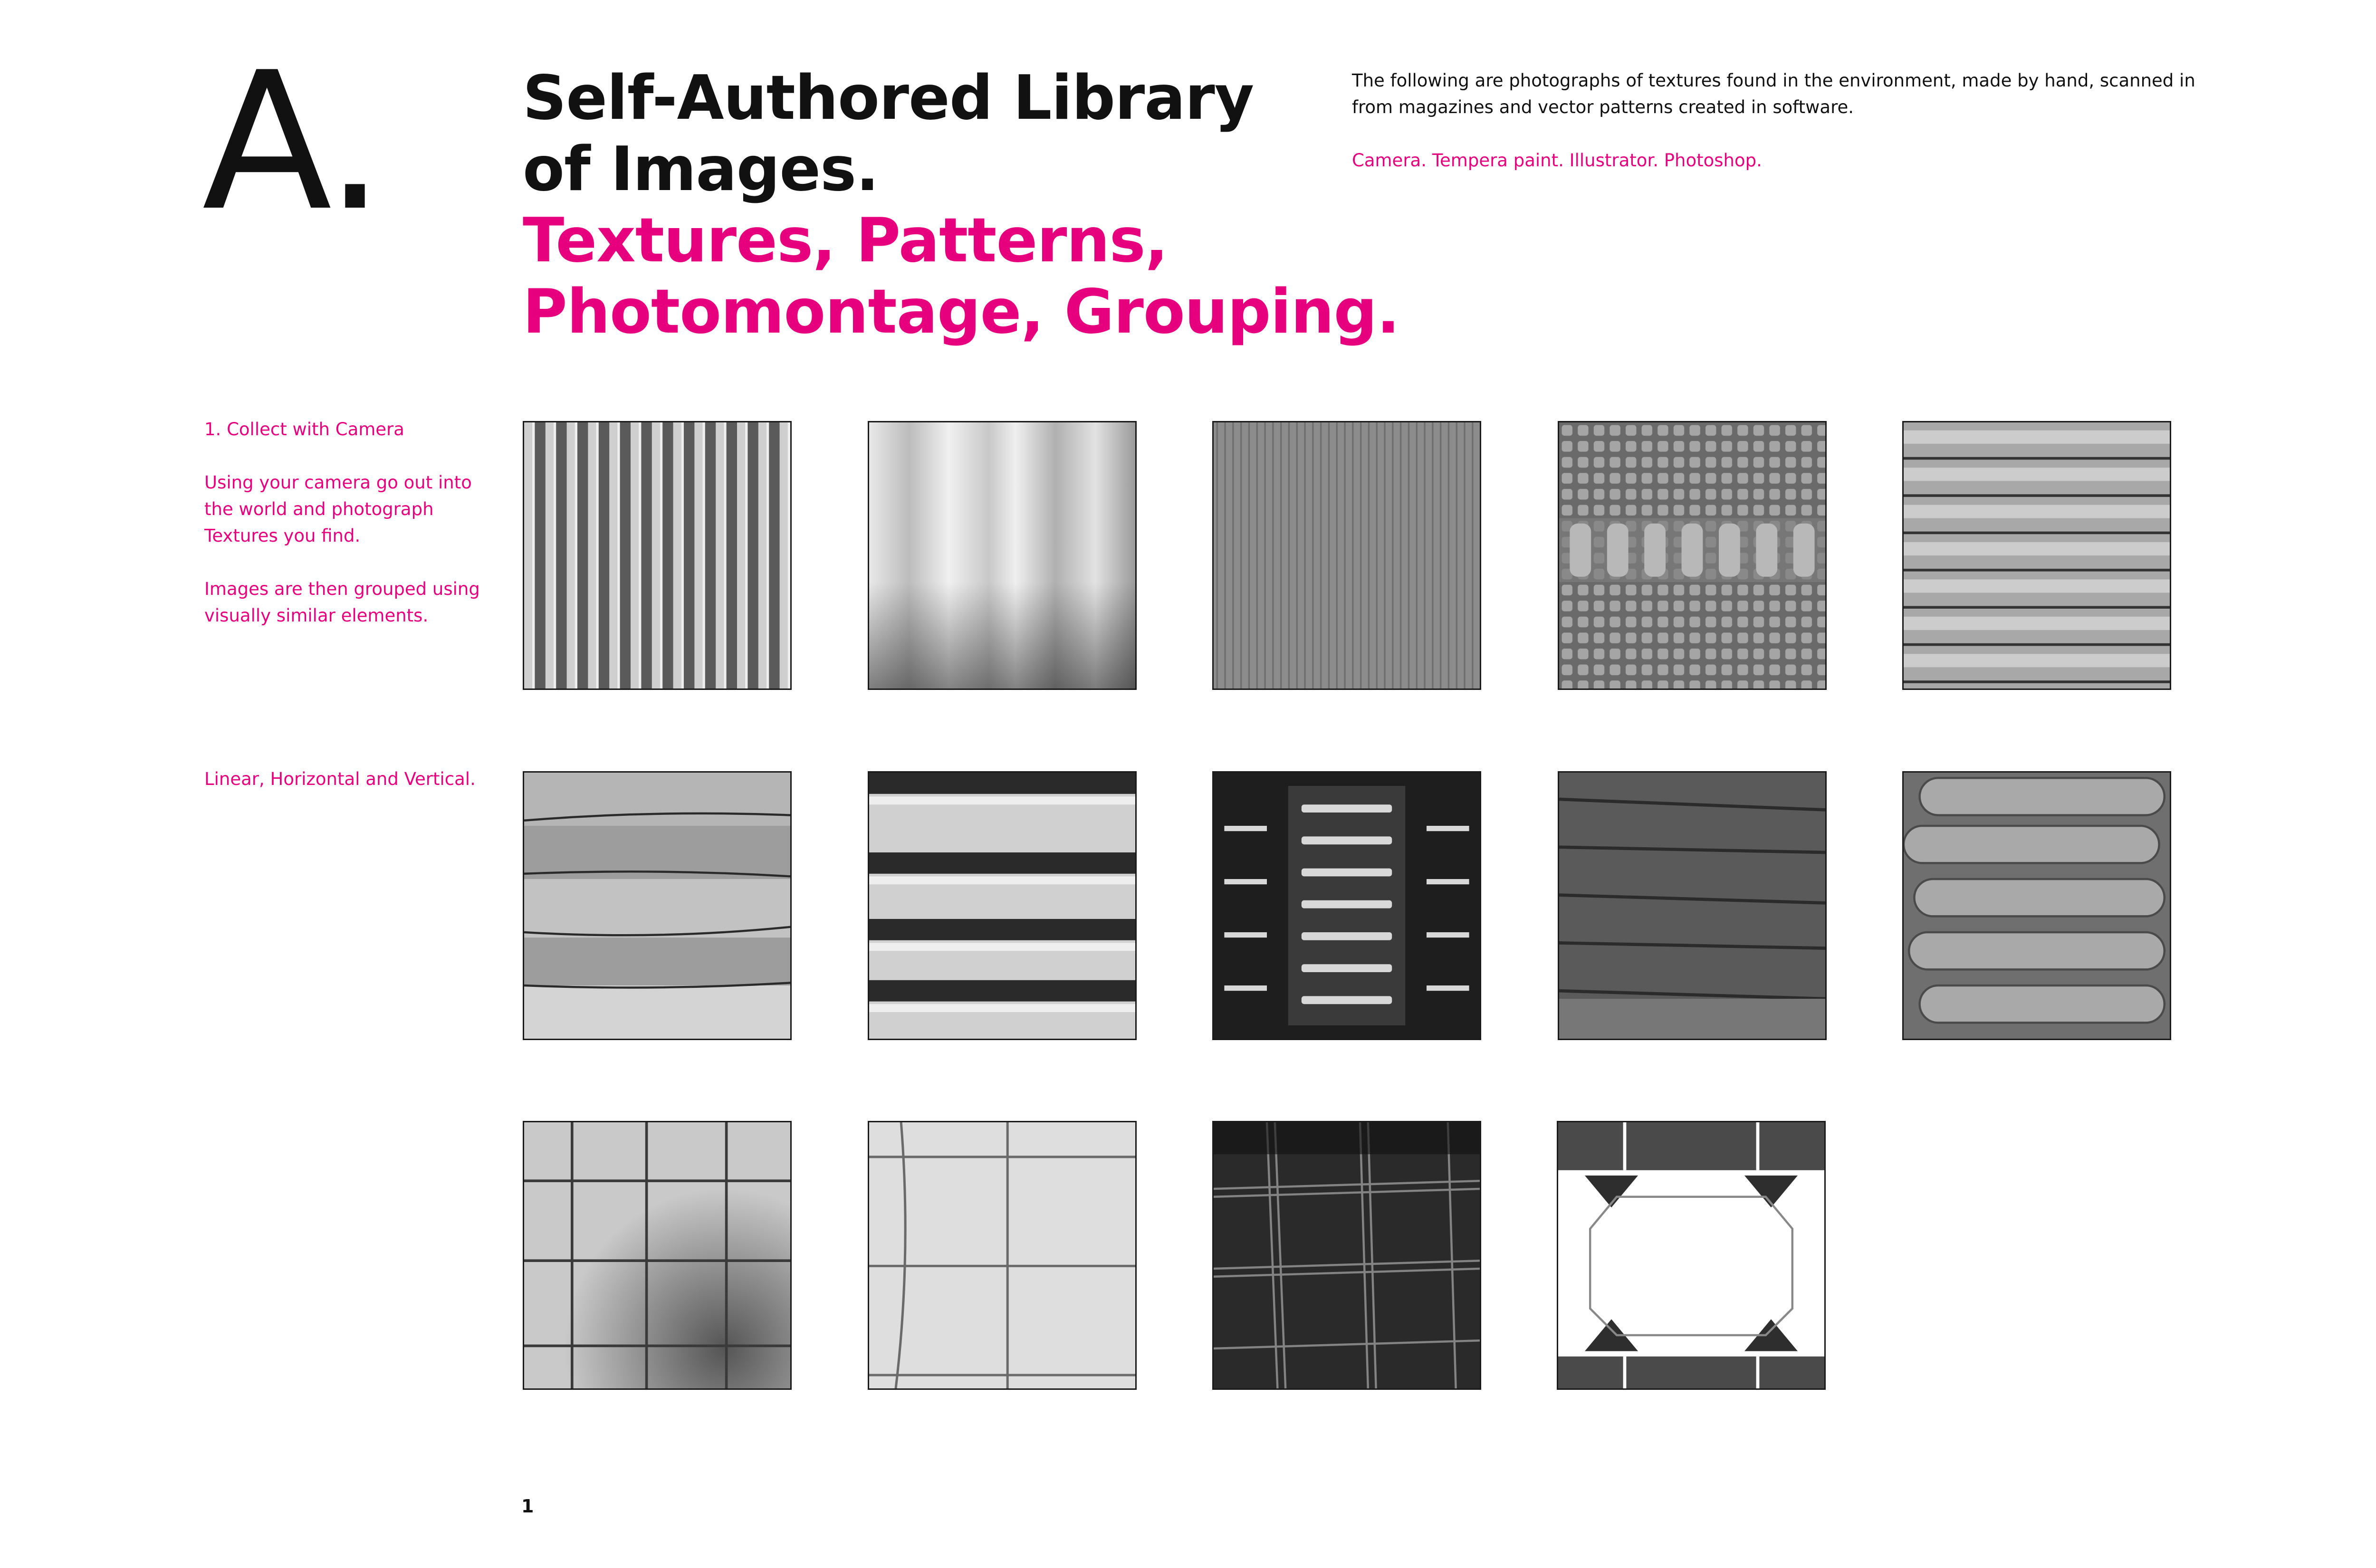 Image resolution: width=2376 pixels, height=1568 pixels. What do you see at coordinates (2037, 556) in the screenshot?
I see `texture-image-horizontal-blinds` at bounding box center [2037, 556].